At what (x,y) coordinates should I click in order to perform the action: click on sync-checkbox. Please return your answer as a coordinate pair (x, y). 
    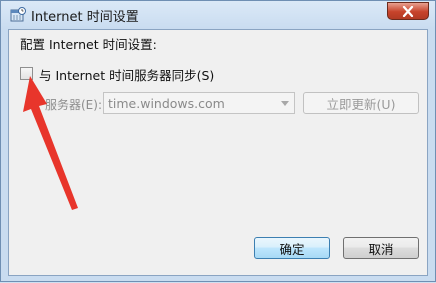
    Looking at the image, I should click on (26, 73).